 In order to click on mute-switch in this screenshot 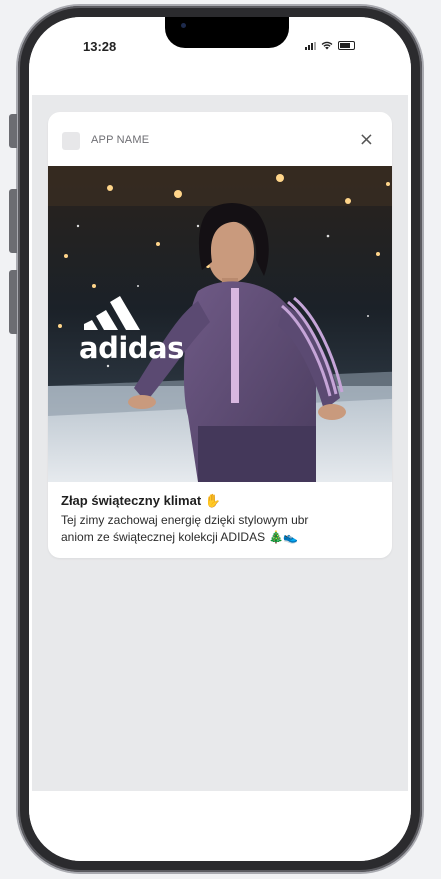, I will do `click(13, 131)`.